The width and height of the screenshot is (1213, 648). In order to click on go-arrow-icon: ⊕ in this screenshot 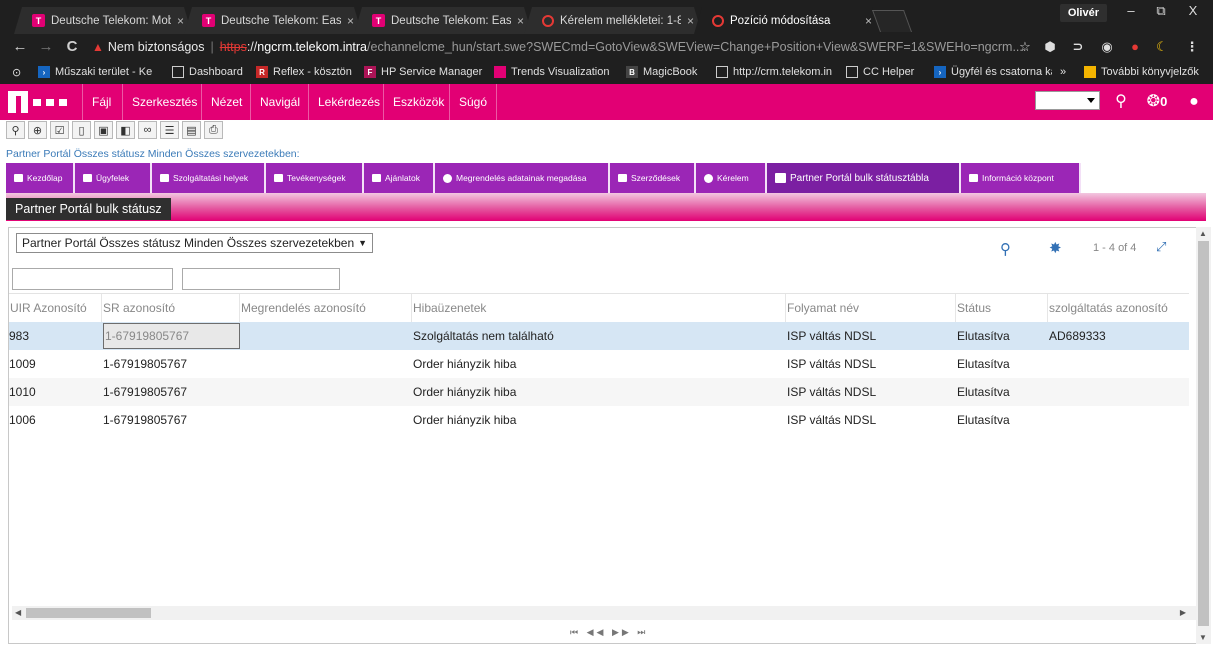, I will do `click(37, 130)`.